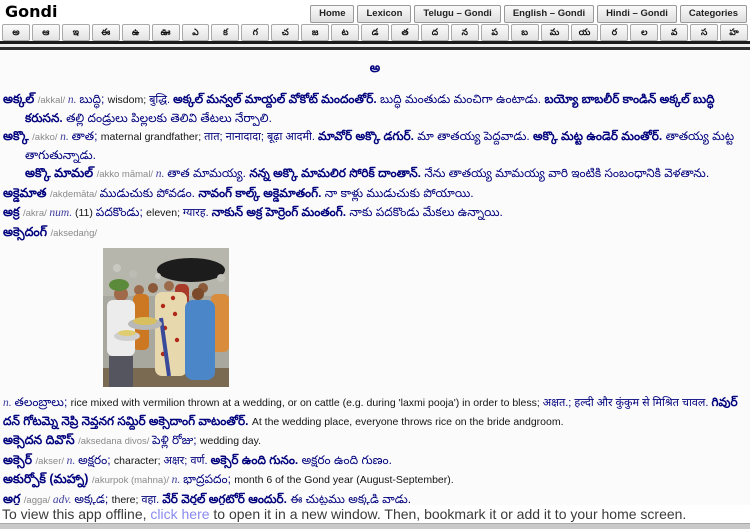 The width and height of the screenshot is (750, 529). I want to click on nav-button-english-gondi: English – Gondi, so click(549, 14).